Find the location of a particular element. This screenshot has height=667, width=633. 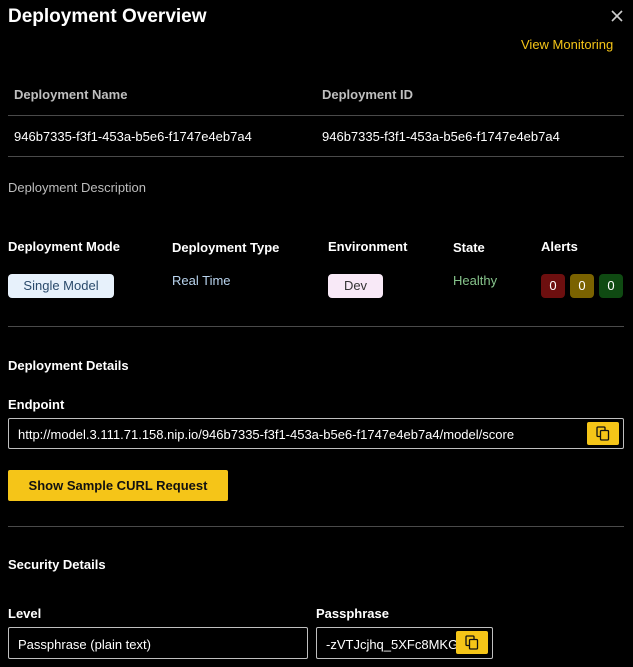

level-label: Level is located at coordinates (25, 613).